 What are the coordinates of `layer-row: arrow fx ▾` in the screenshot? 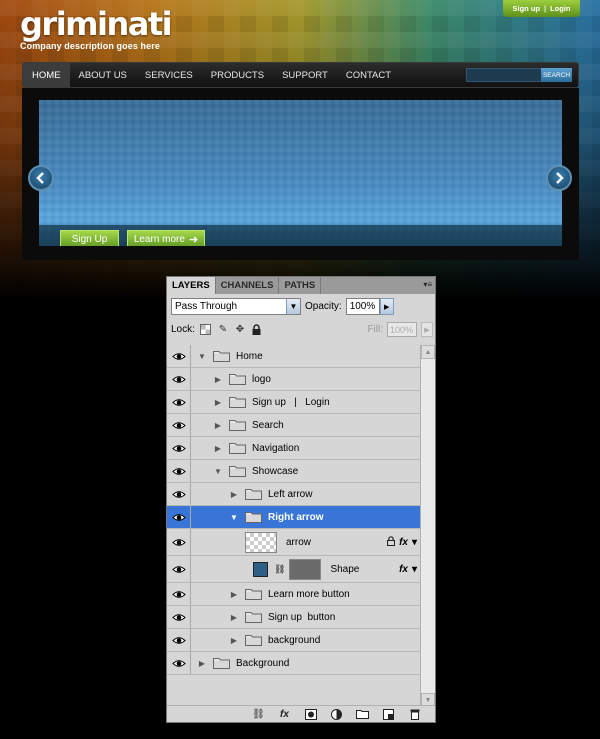 It's located at (294, 542).